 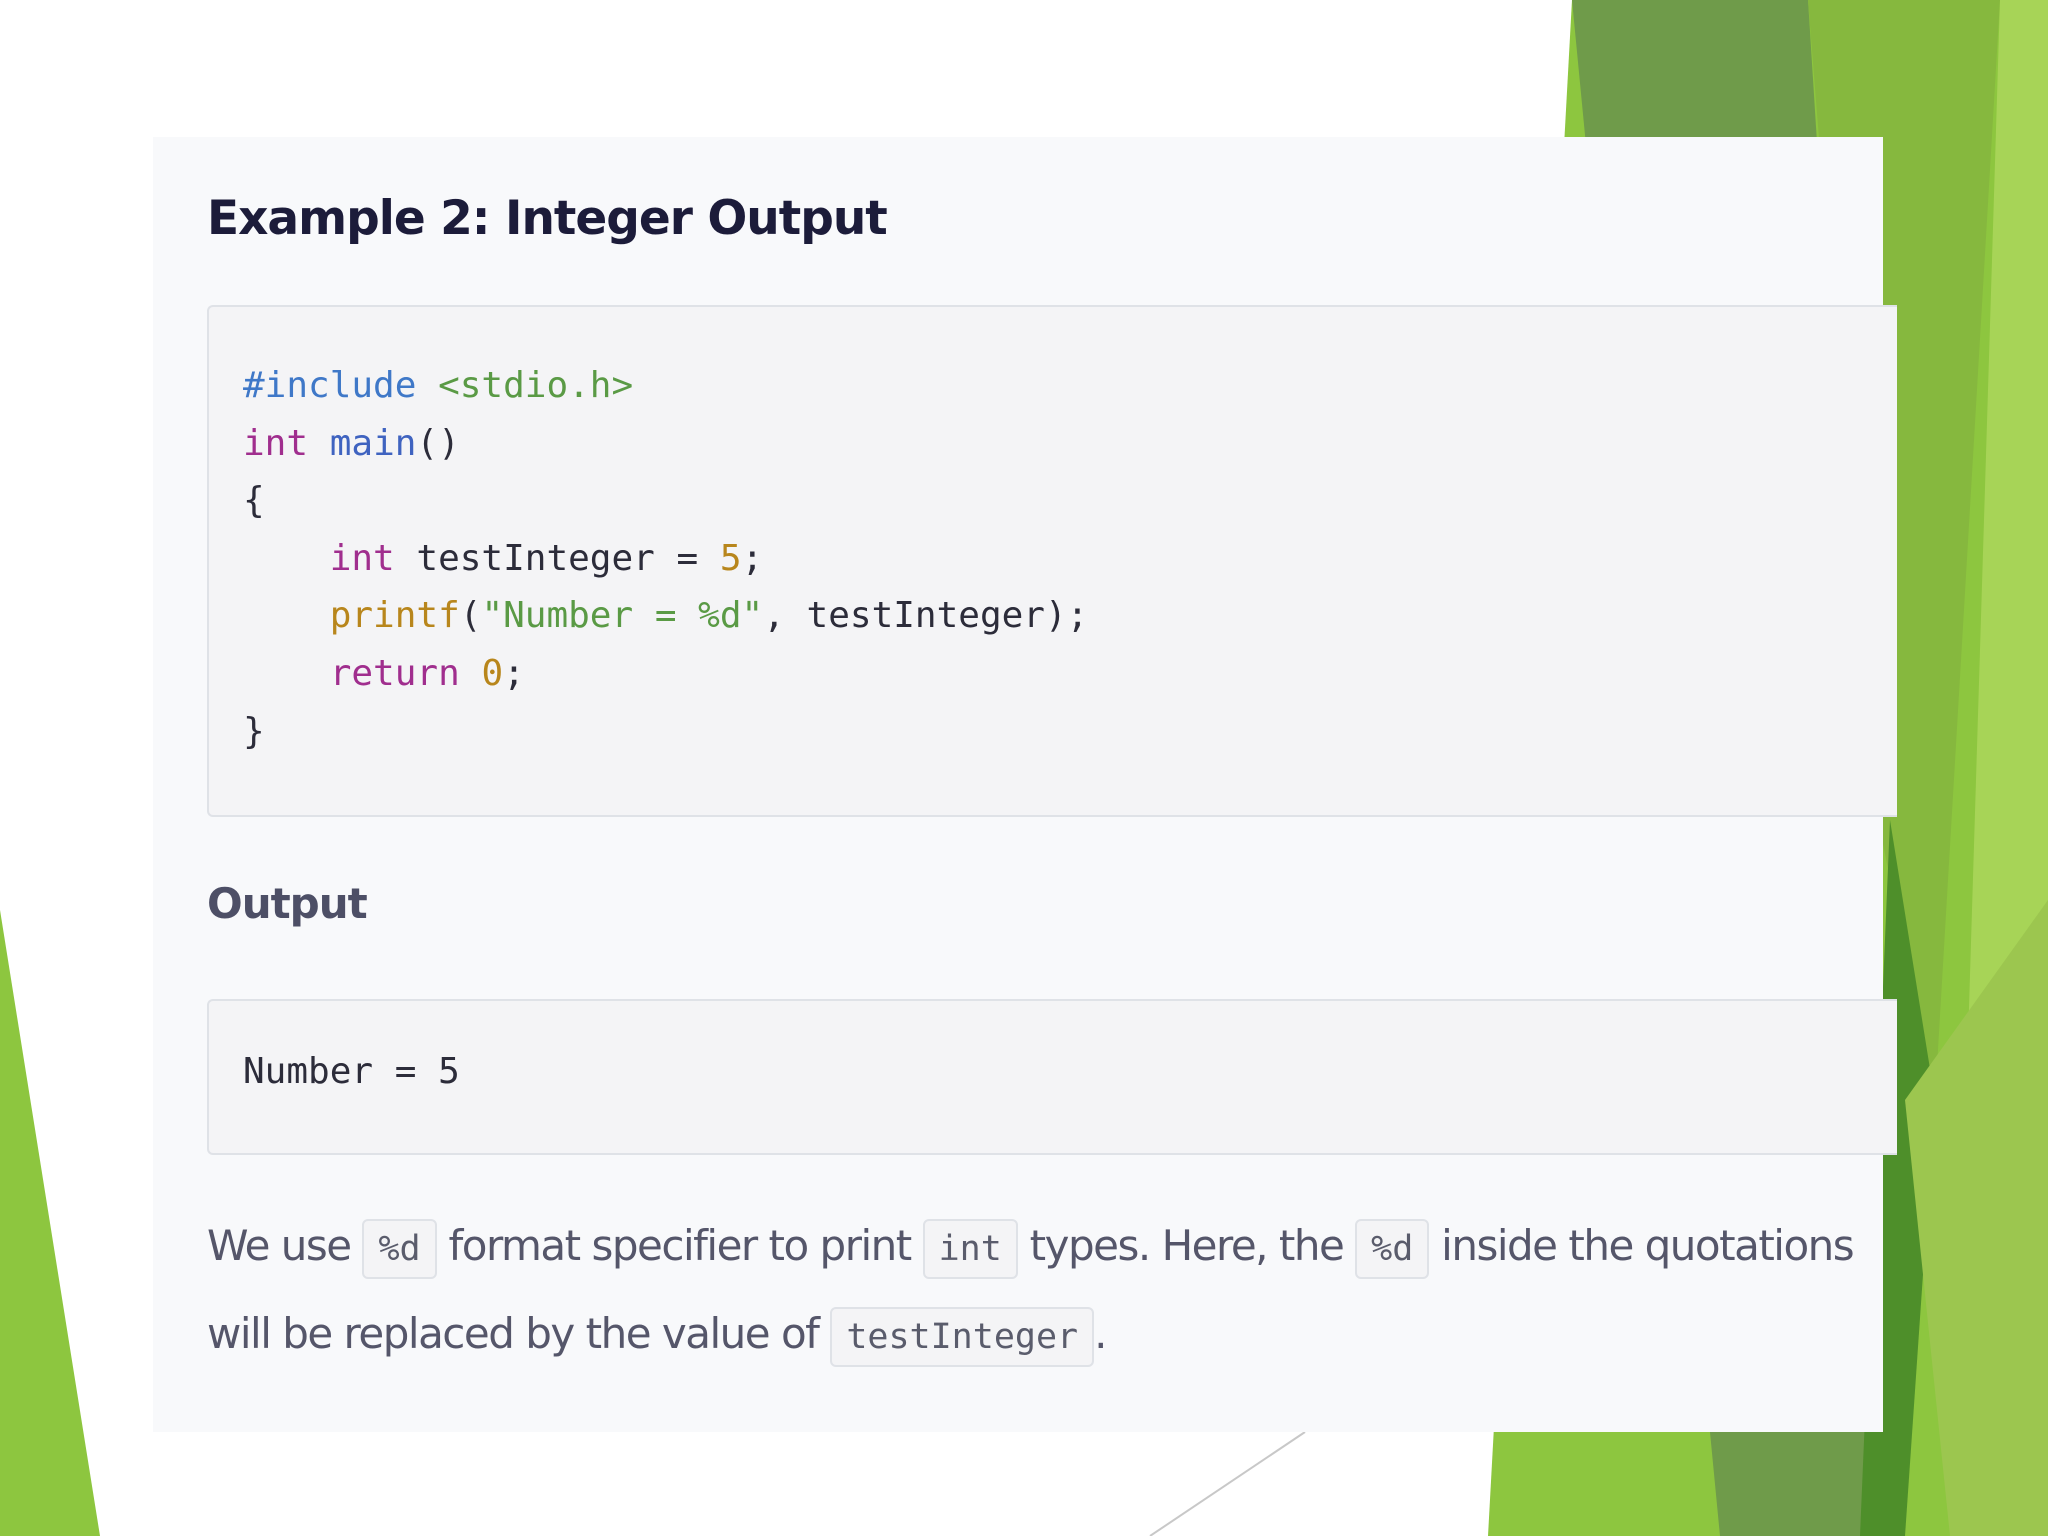 What do you see at coordinates (373, 443) in the screenshot?
I see `code-token: main` at bounding box center [373, 443].